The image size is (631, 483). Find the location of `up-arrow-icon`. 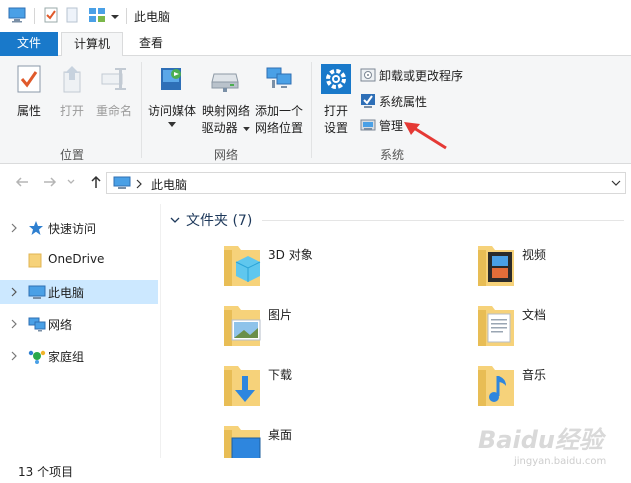

up-arrow-icon is located at coordinates (96, 182).